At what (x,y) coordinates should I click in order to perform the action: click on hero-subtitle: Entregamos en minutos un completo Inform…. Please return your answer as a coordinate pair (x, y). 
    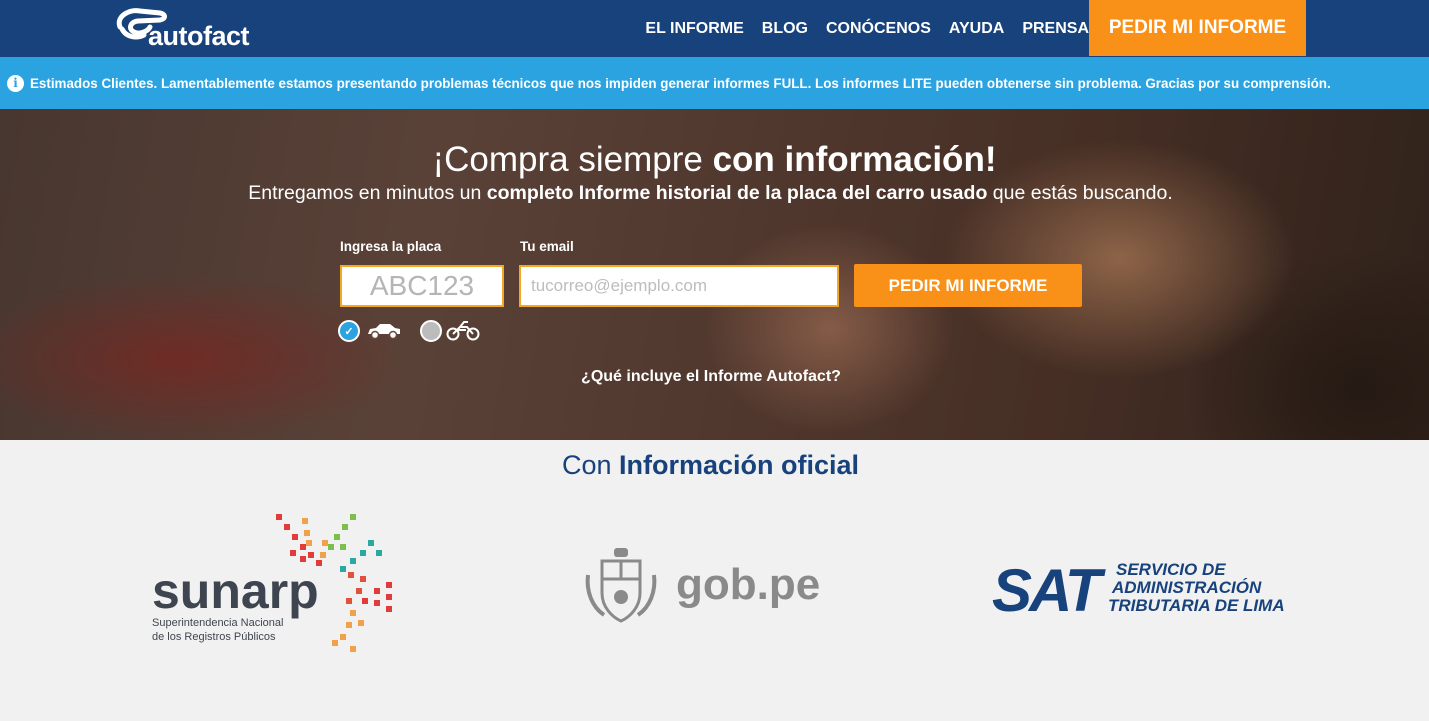
    Looking at the image, I should click on (710, 193).